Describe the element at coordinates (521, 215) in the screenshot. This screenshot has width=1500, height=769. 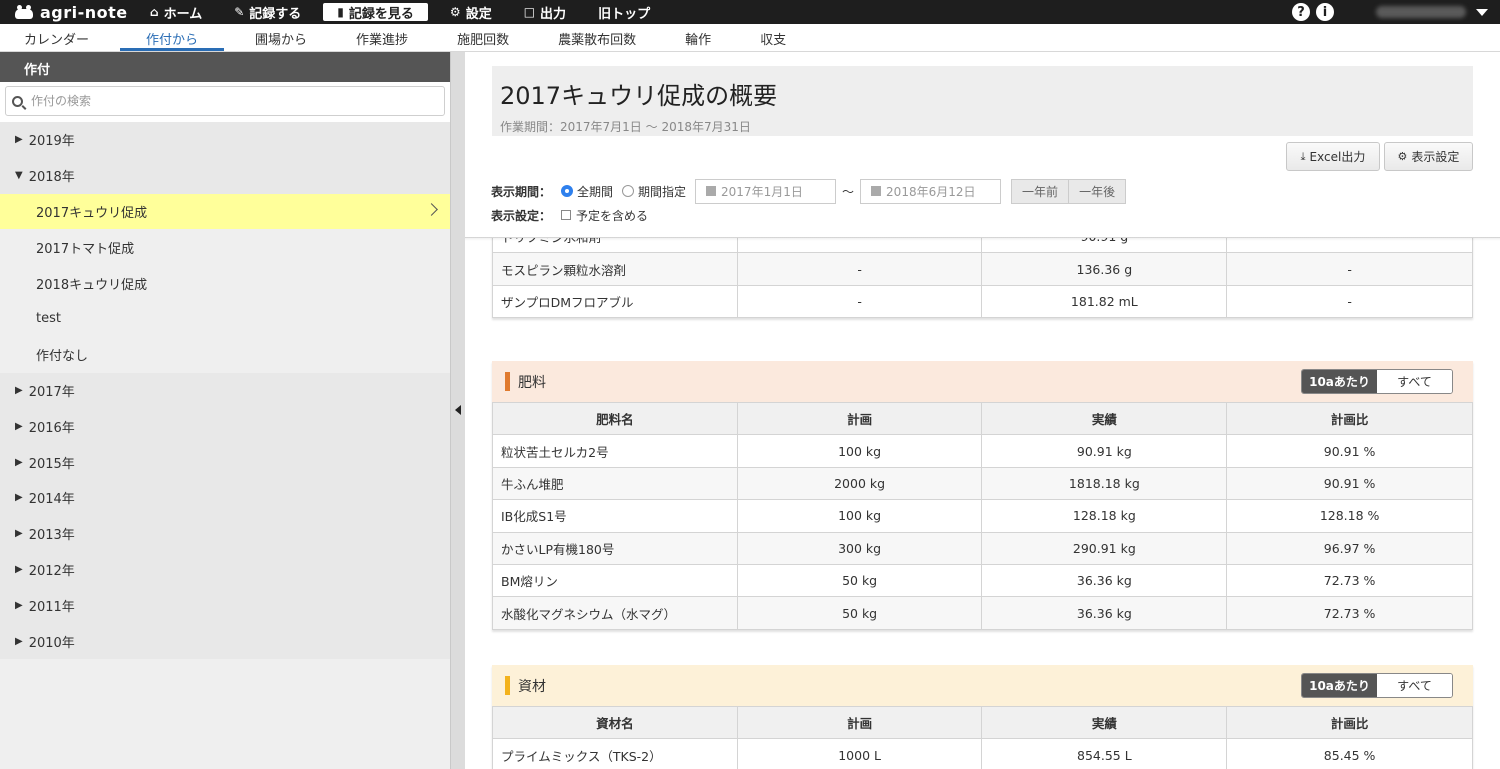
I see `display-label: 表示設定：` at that location.